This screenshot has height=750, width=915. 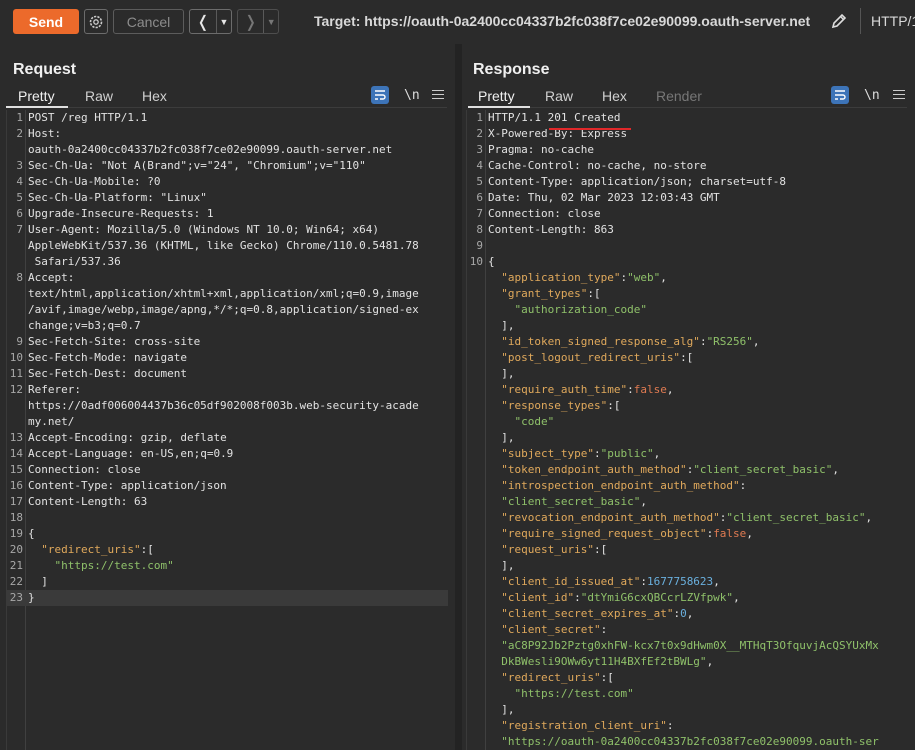 What do you see at coordinates (547, 549) in the screenshot?
I see `code-token: "request_uris"` at bounding box center [547, 549].